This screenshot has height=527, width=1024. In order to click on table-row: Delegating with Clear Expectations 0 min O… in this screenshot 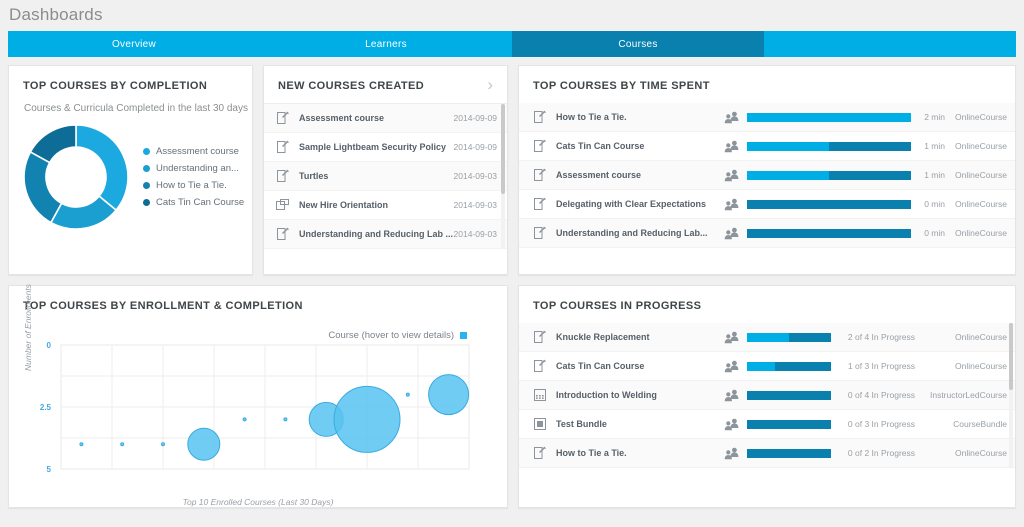, I will do `click(767, 204)`.